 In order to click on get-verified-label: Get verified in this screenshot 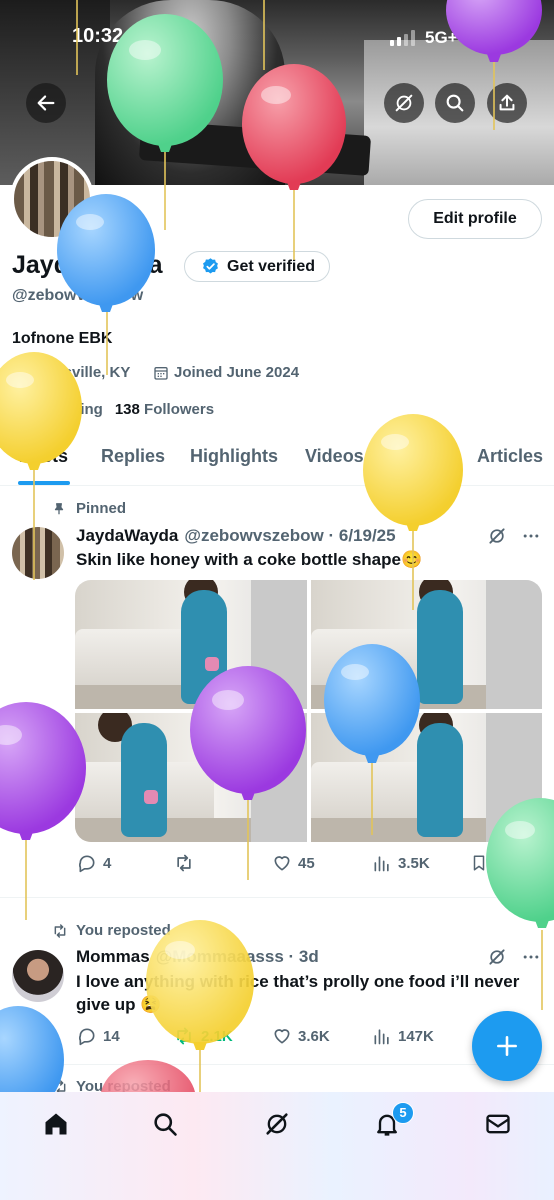, I will do `click(271, 266)`.